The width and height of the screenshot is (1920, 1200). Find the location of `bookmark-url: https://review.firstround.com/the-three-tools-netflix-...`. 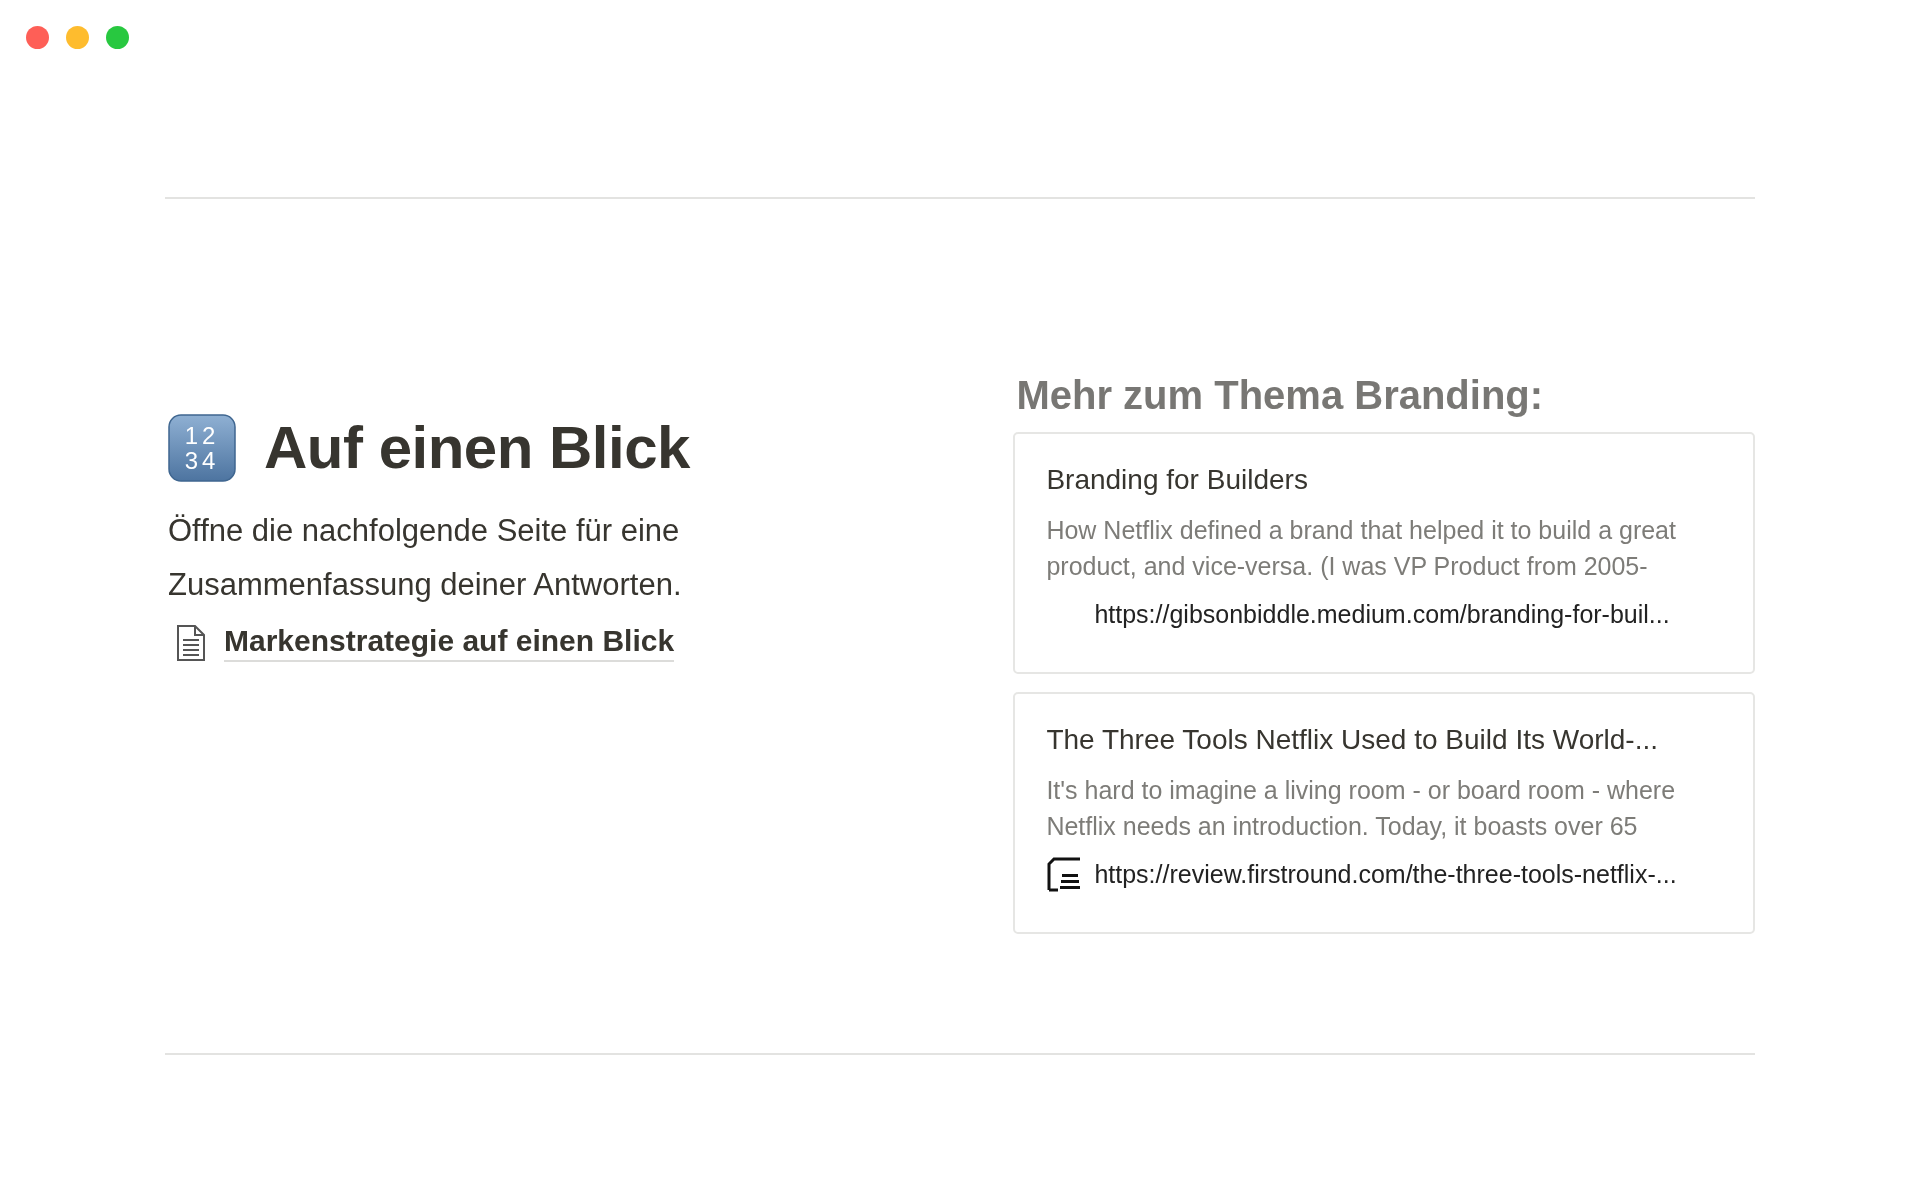

bookmark-url: https://review.firstround.com/the-three-tools-netflix-... is located at coordinates (1385, 874).